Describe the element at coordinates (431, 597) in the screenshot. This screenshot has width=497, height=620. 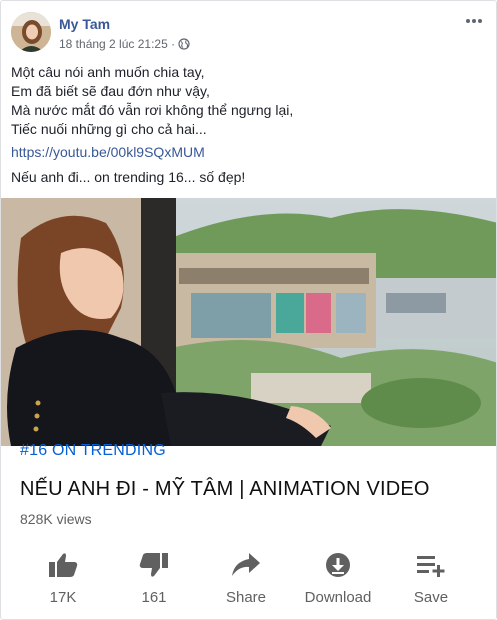
I see `save-label: Save` at that location.